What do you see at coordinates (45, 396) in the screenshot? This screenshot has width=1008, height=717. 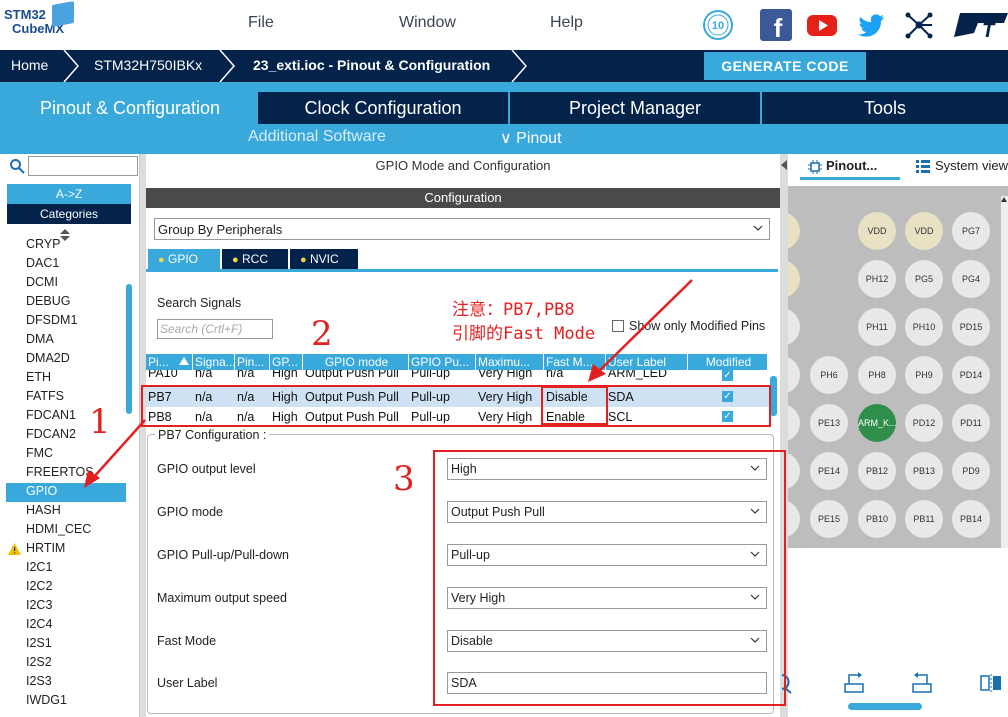 I see `sidebar-item-fatfs: FATFS` at bounding box center [45, 396].